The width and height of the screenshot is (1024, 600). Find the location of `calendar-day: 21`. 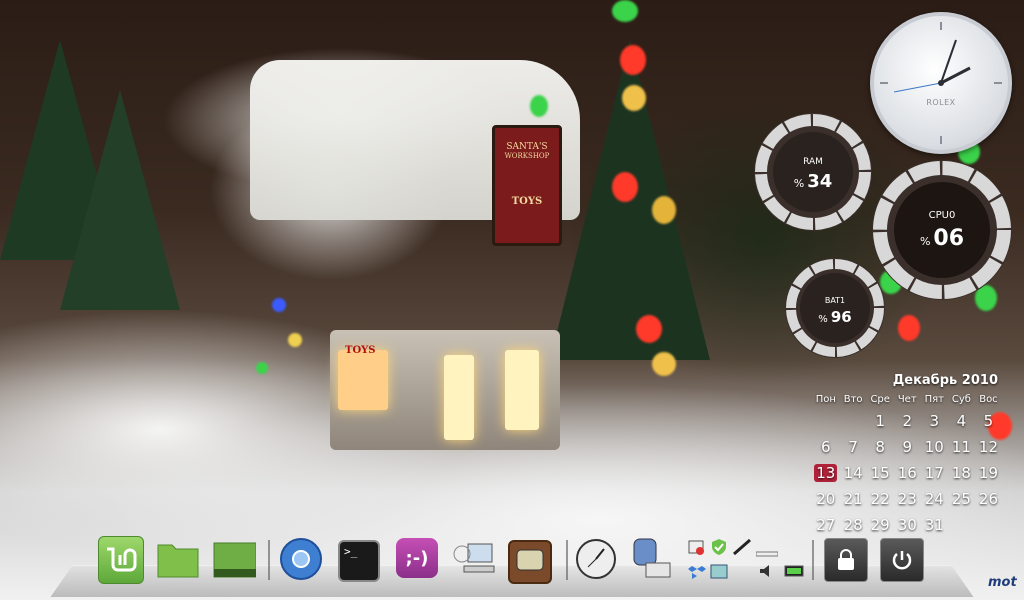

calendar-day: 21 is located at coordinates (853, 499).